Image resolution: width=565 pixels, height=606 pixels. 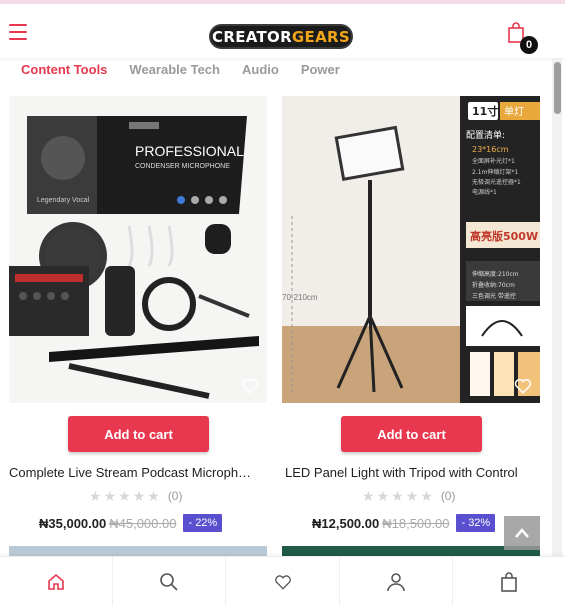 I want to click on home-icon, so click(x=56, y=581).